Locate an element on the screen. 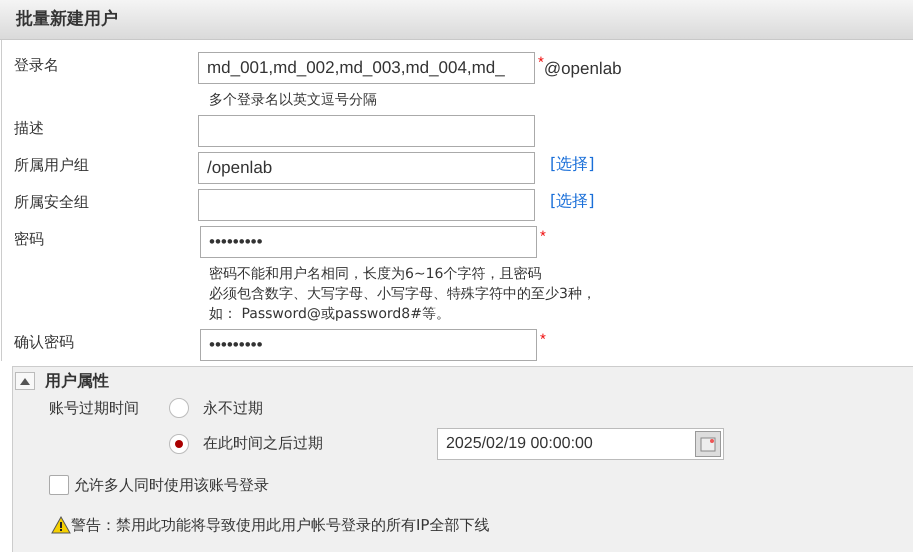 The image size is (913, 552). input-field: /openlab is located at coordinates (366, 168).